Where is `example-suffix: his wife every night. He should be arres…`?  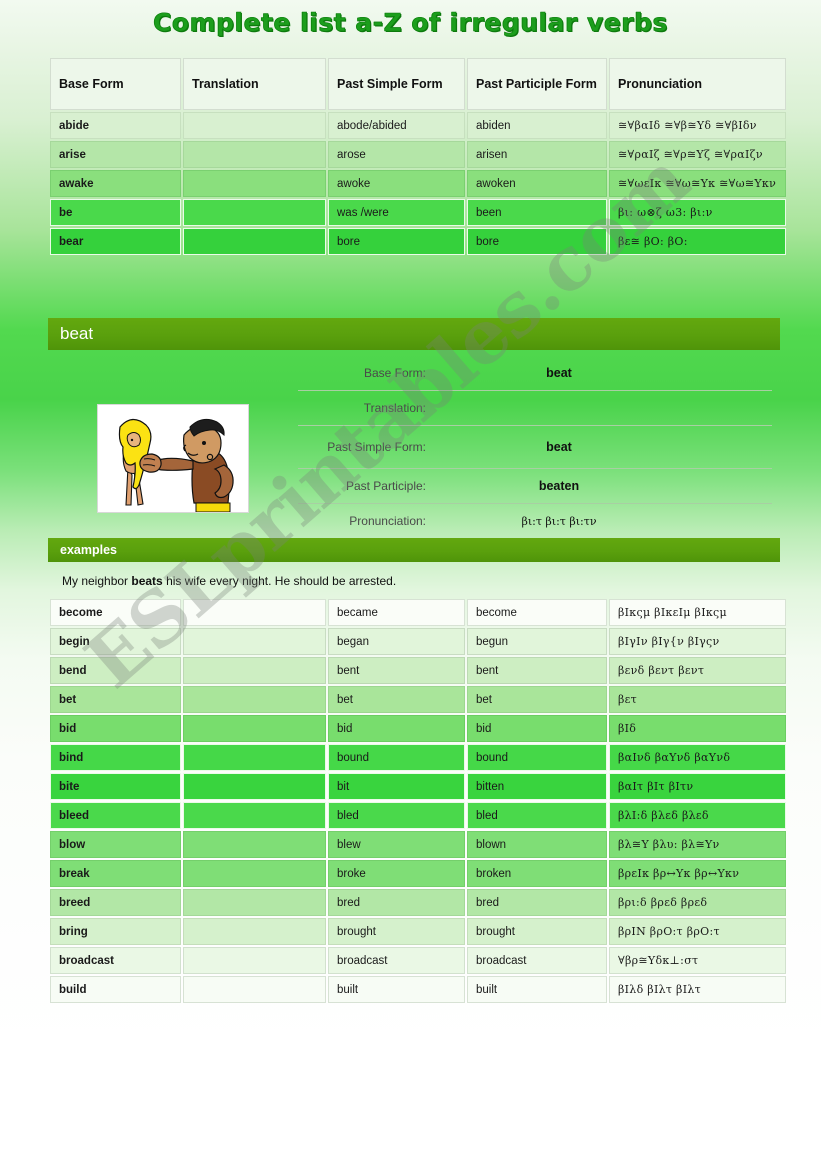 example-suffix: his wife every night. He should be arres… is located at coordinates (279, 581).